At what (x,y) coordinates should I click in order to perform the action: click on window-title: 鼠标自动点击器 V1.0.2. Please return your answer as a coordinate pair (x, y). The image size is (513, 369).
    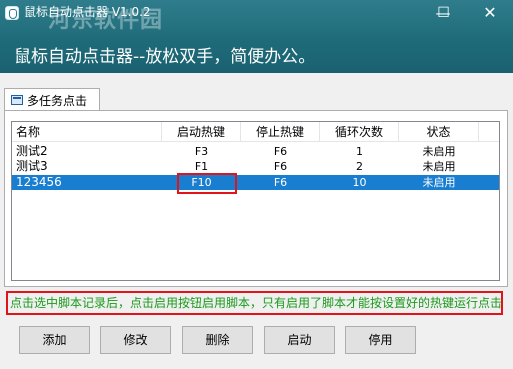
    Looking at the image, I should click on (87, 12).